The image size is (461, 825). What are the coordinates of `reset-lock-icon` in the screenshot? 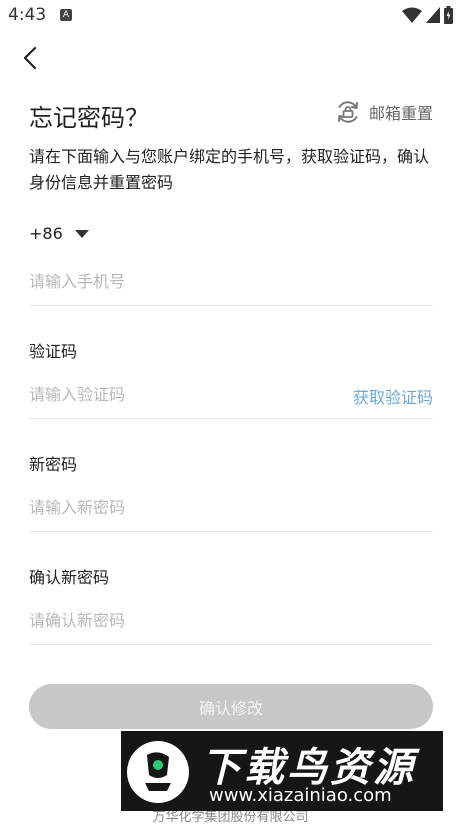 It's located at (347, 112).